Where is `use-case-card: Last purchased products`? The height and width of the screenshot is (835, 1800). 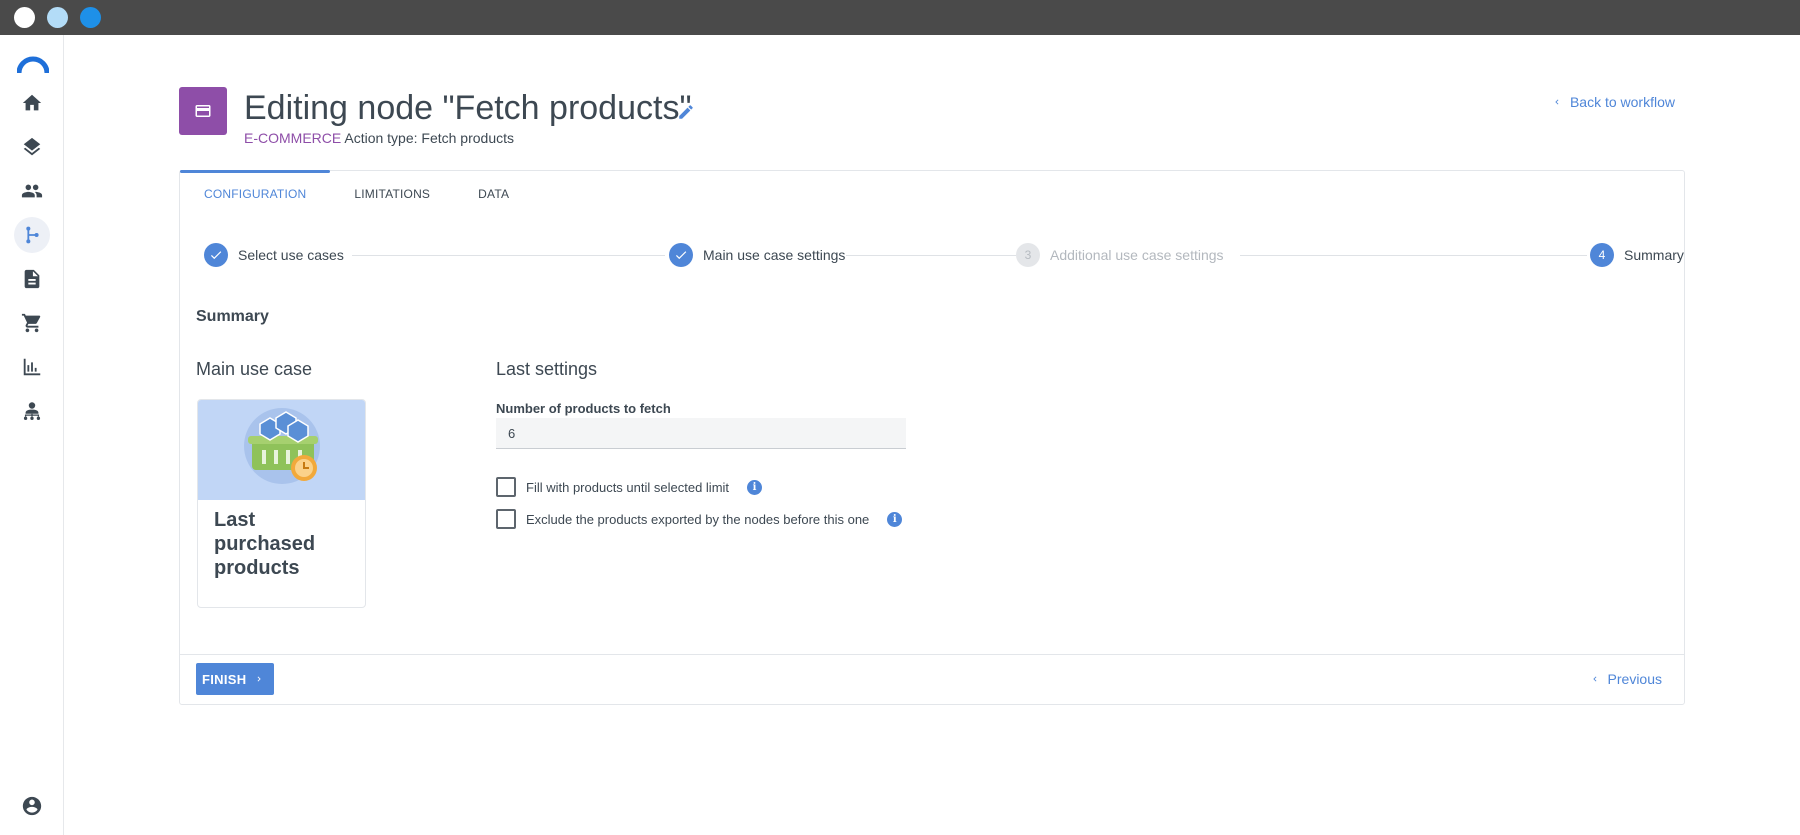 use-case-card: Last purchased products is located at coordinates (281, 503).